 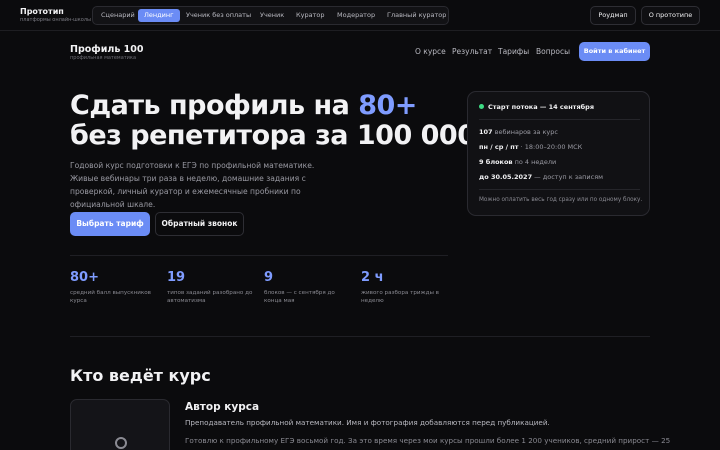 I want to click on about-prototype-button: О прототипе, so click(x=670, y=15).